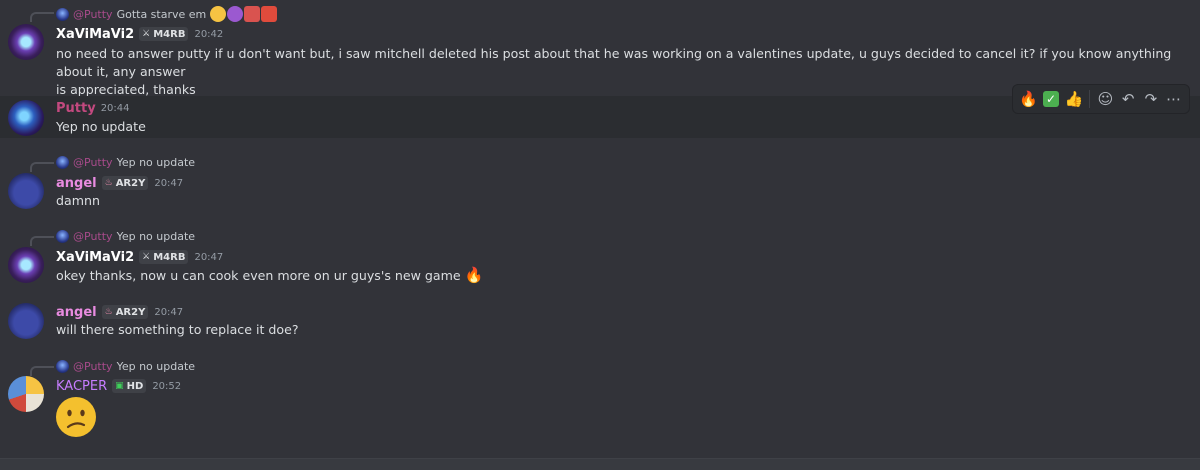 This screenshot has width=1200, height=470. I want to click on message-content: Yep no update, so click(101, 126).